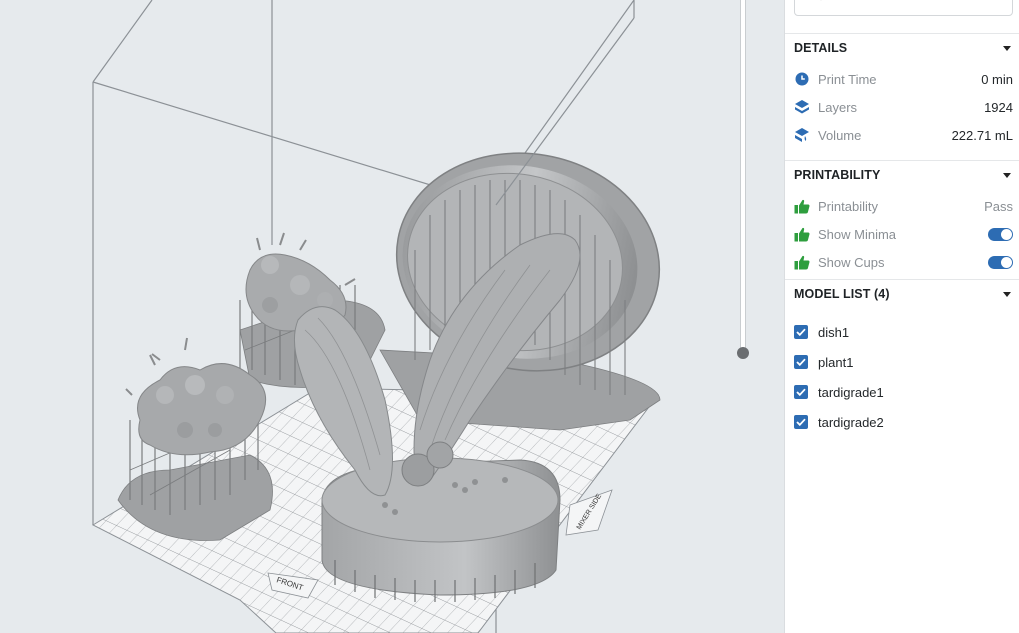 The width and height of the screenshot is (1019, 633). I want to click on model-name: tardigrade1, so click(851, 392).